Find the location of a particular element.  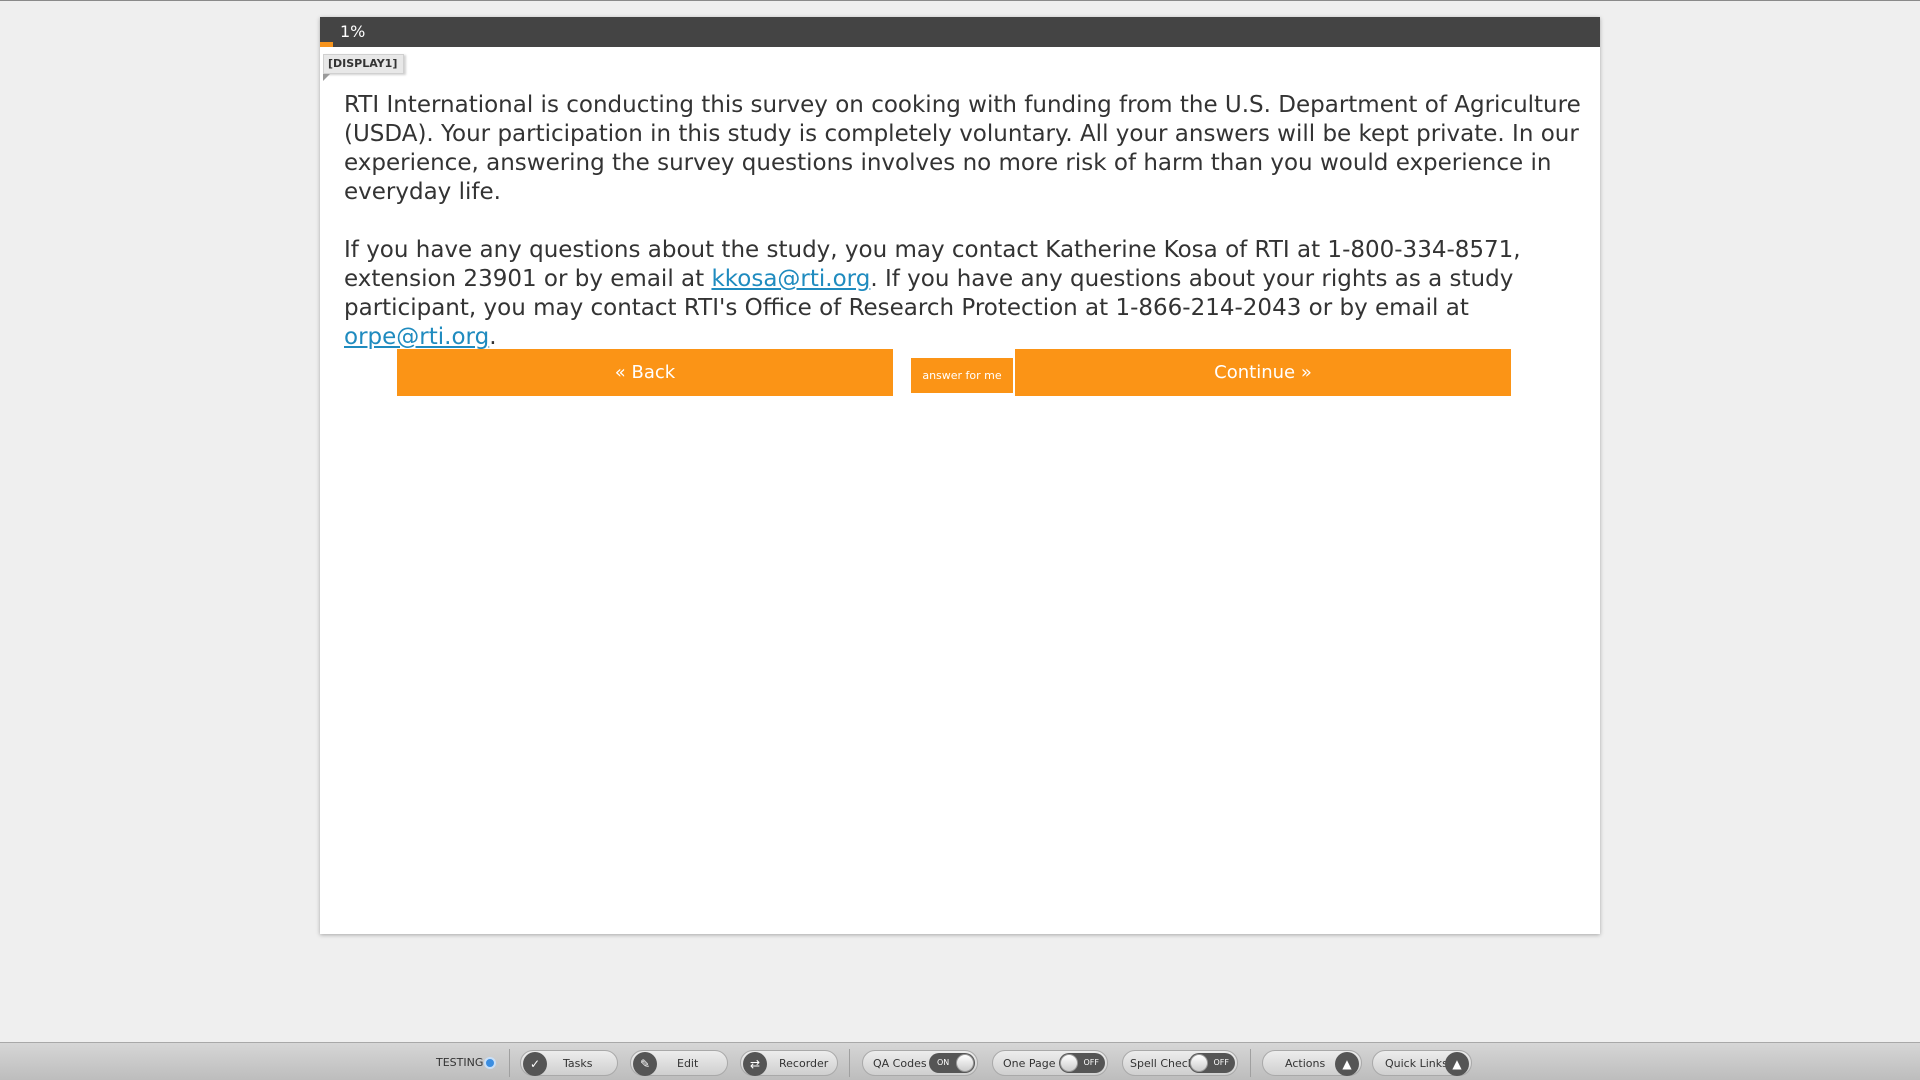

spell-check-toggle: Spell Check OFF is located at coordinates (1180, 1063).